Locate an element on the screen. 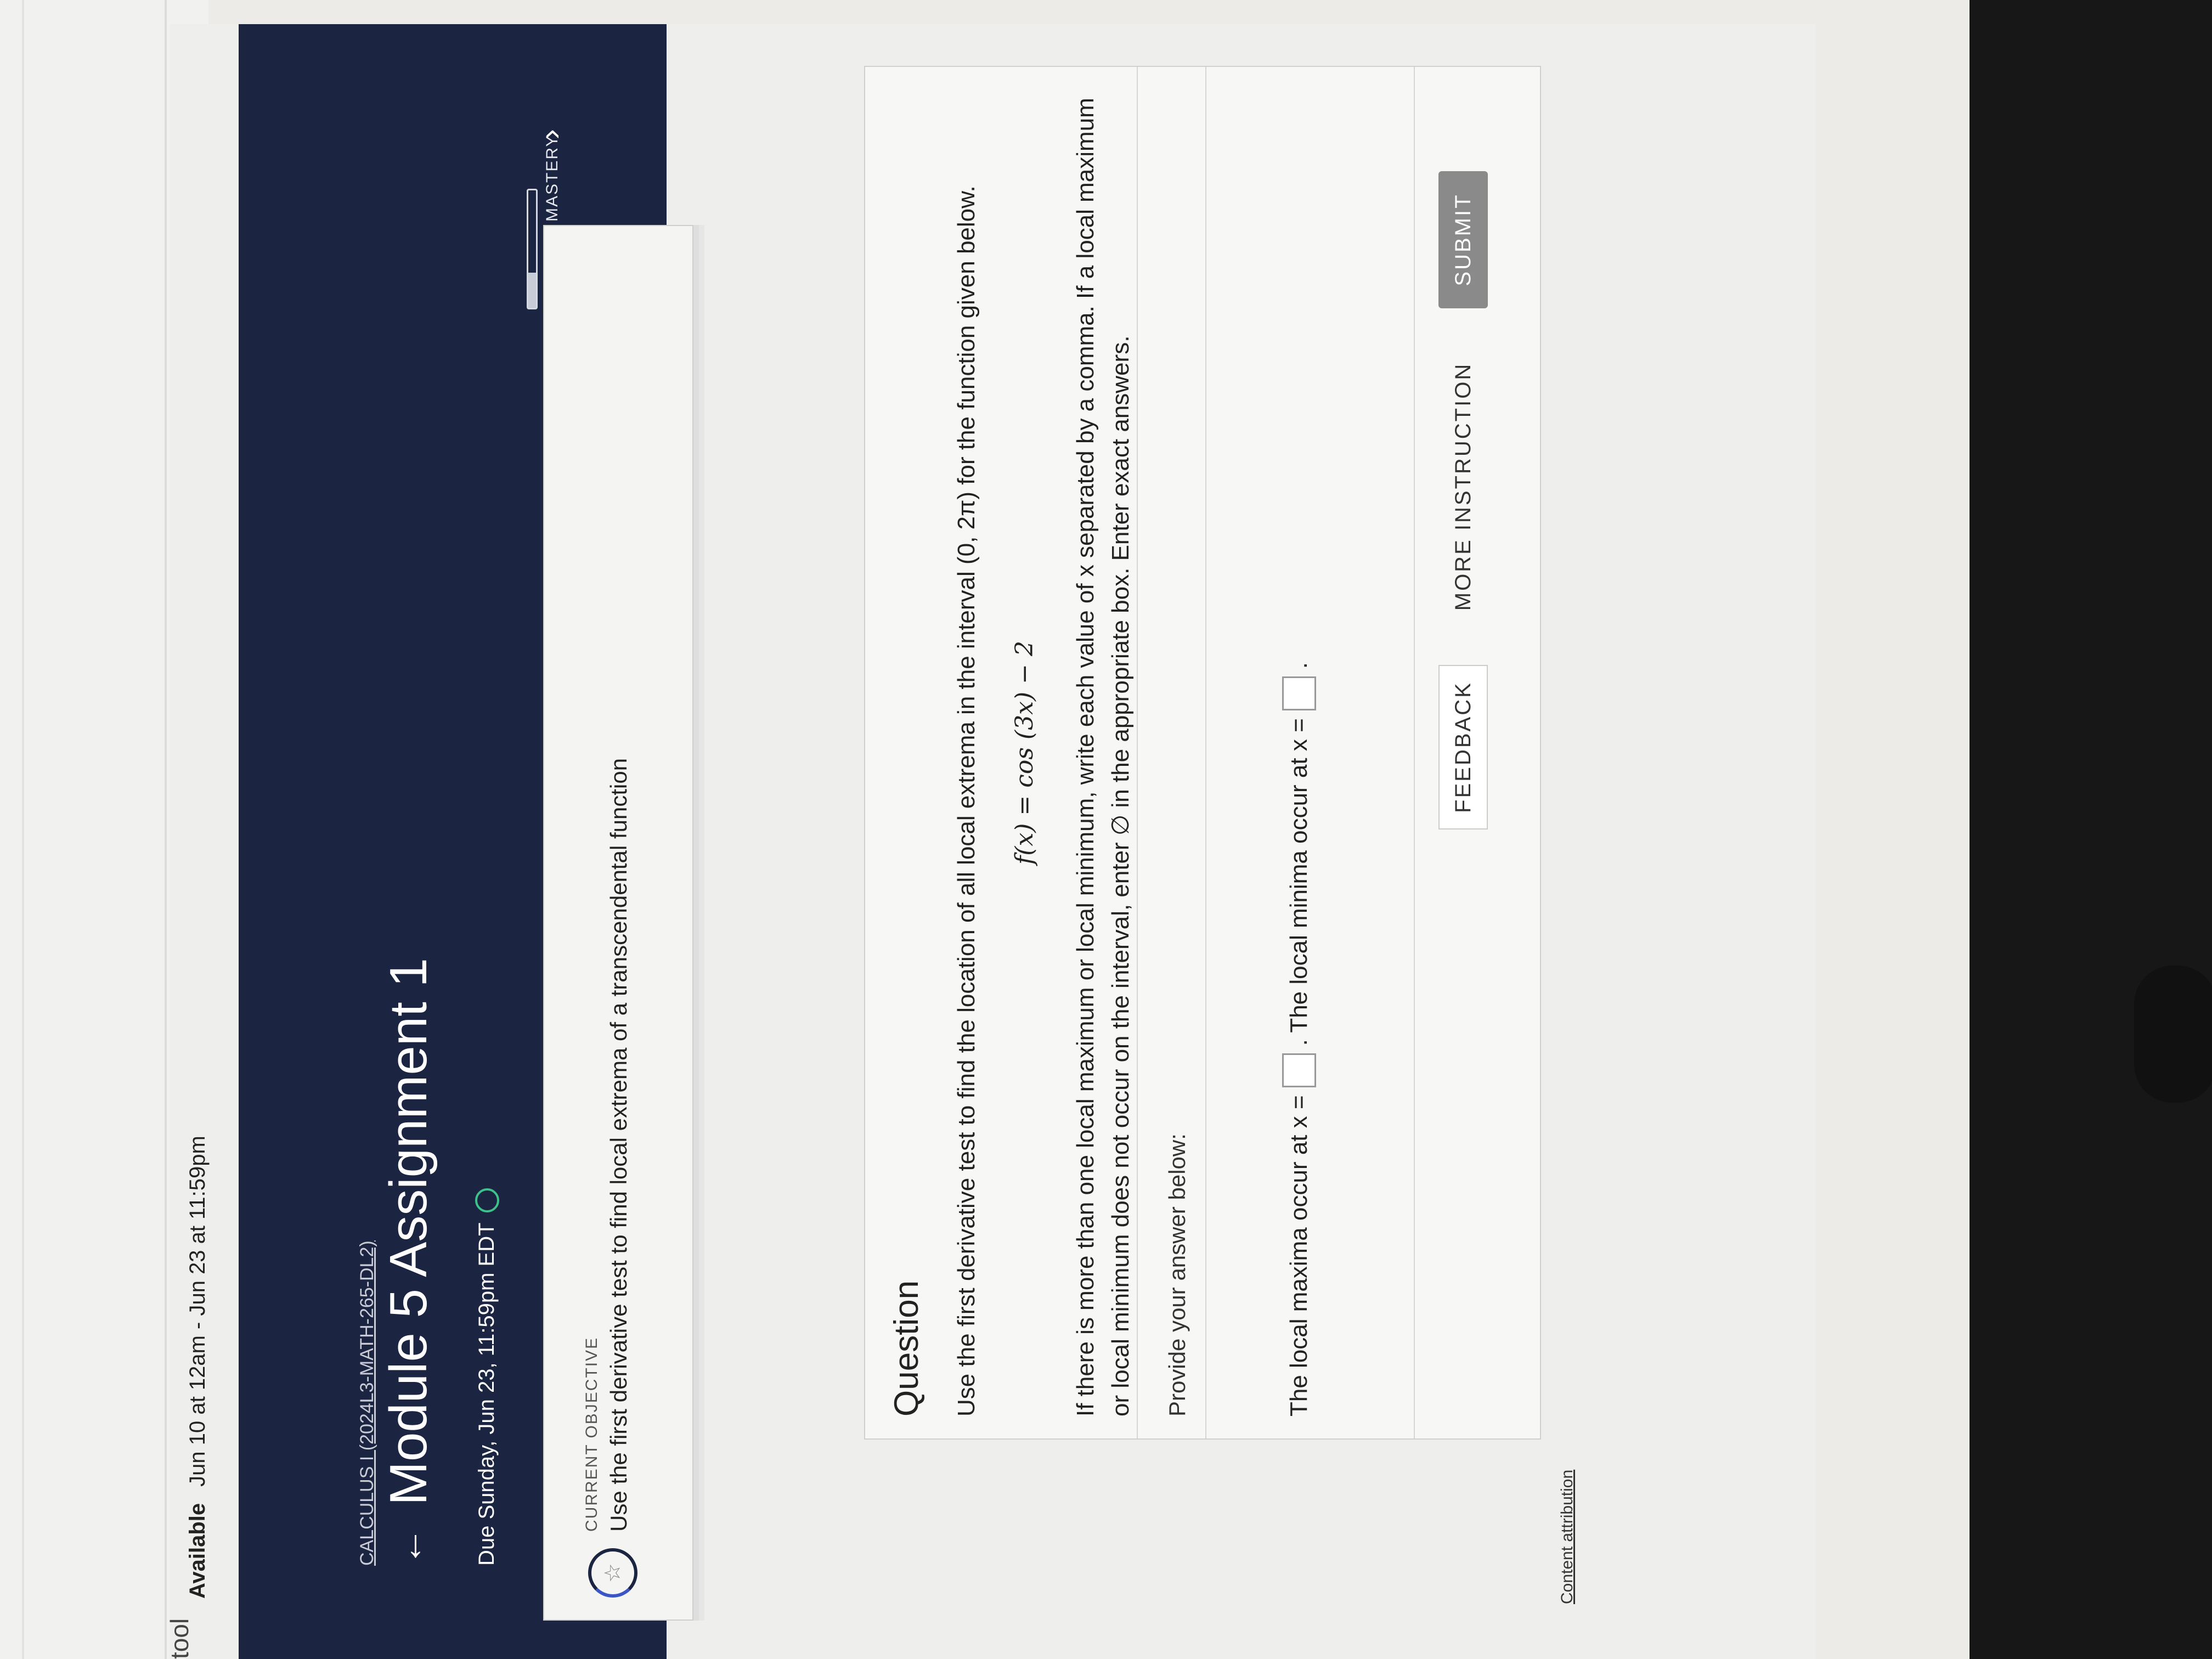 The image size is (2212, 1659). due-date-text: Due Sunday, Jun 23, 11:59pm EDT is located at coordinates (487, 1394).